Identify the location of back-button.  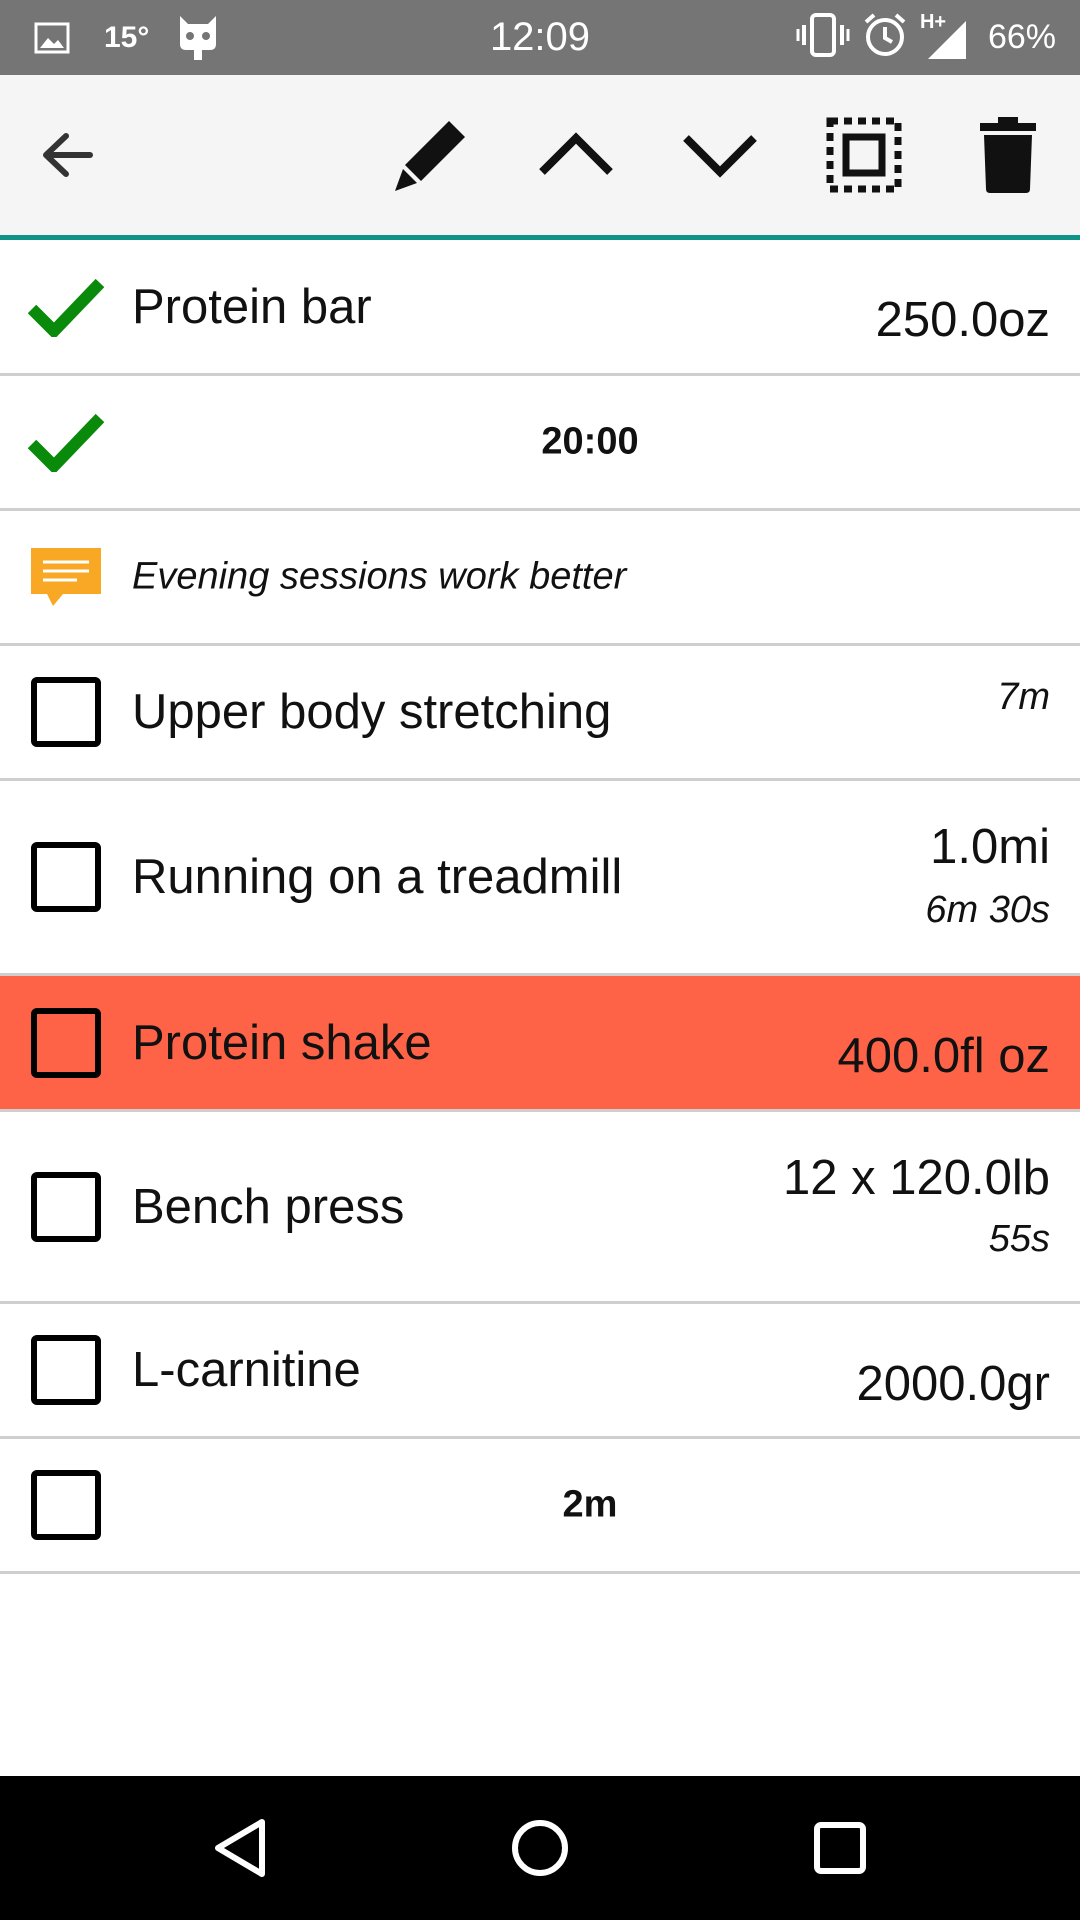
(66, 155).